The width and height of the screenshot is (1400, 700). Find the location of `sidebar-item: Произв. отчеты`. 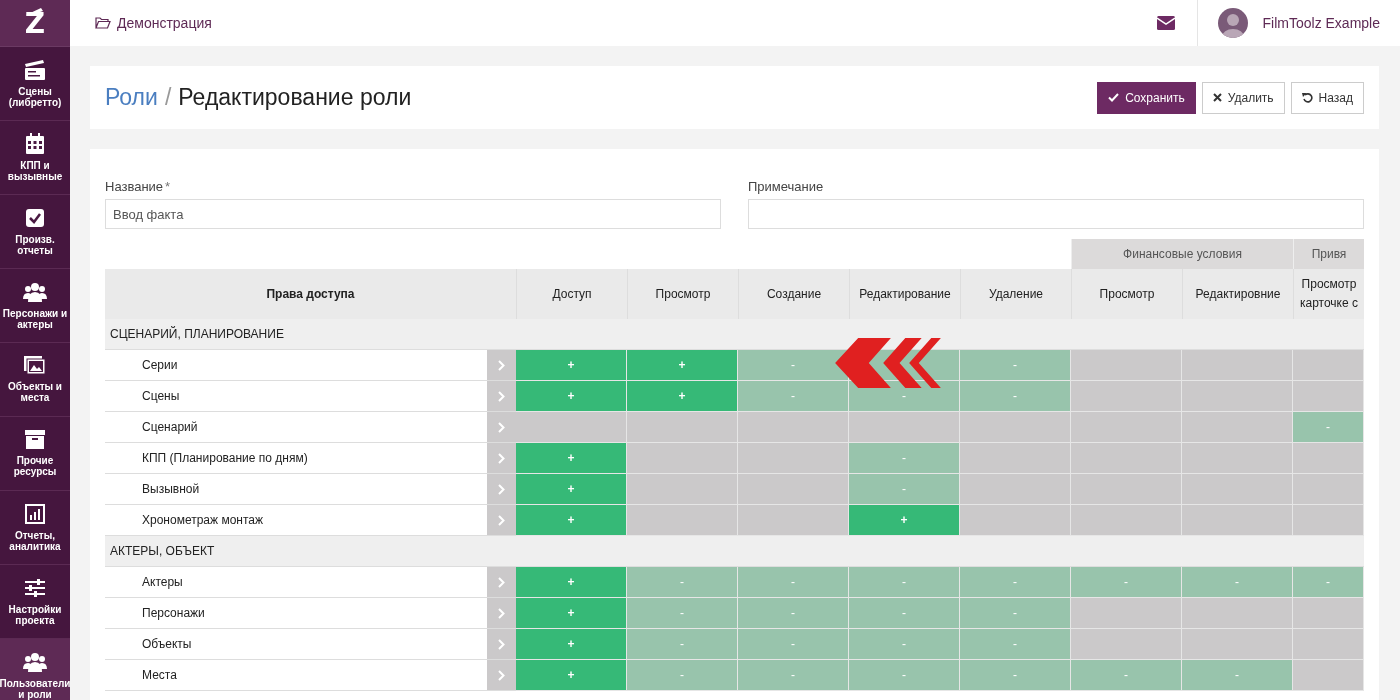

sidebar-item: Произв. отчеты is located at coordinates (35, 232).